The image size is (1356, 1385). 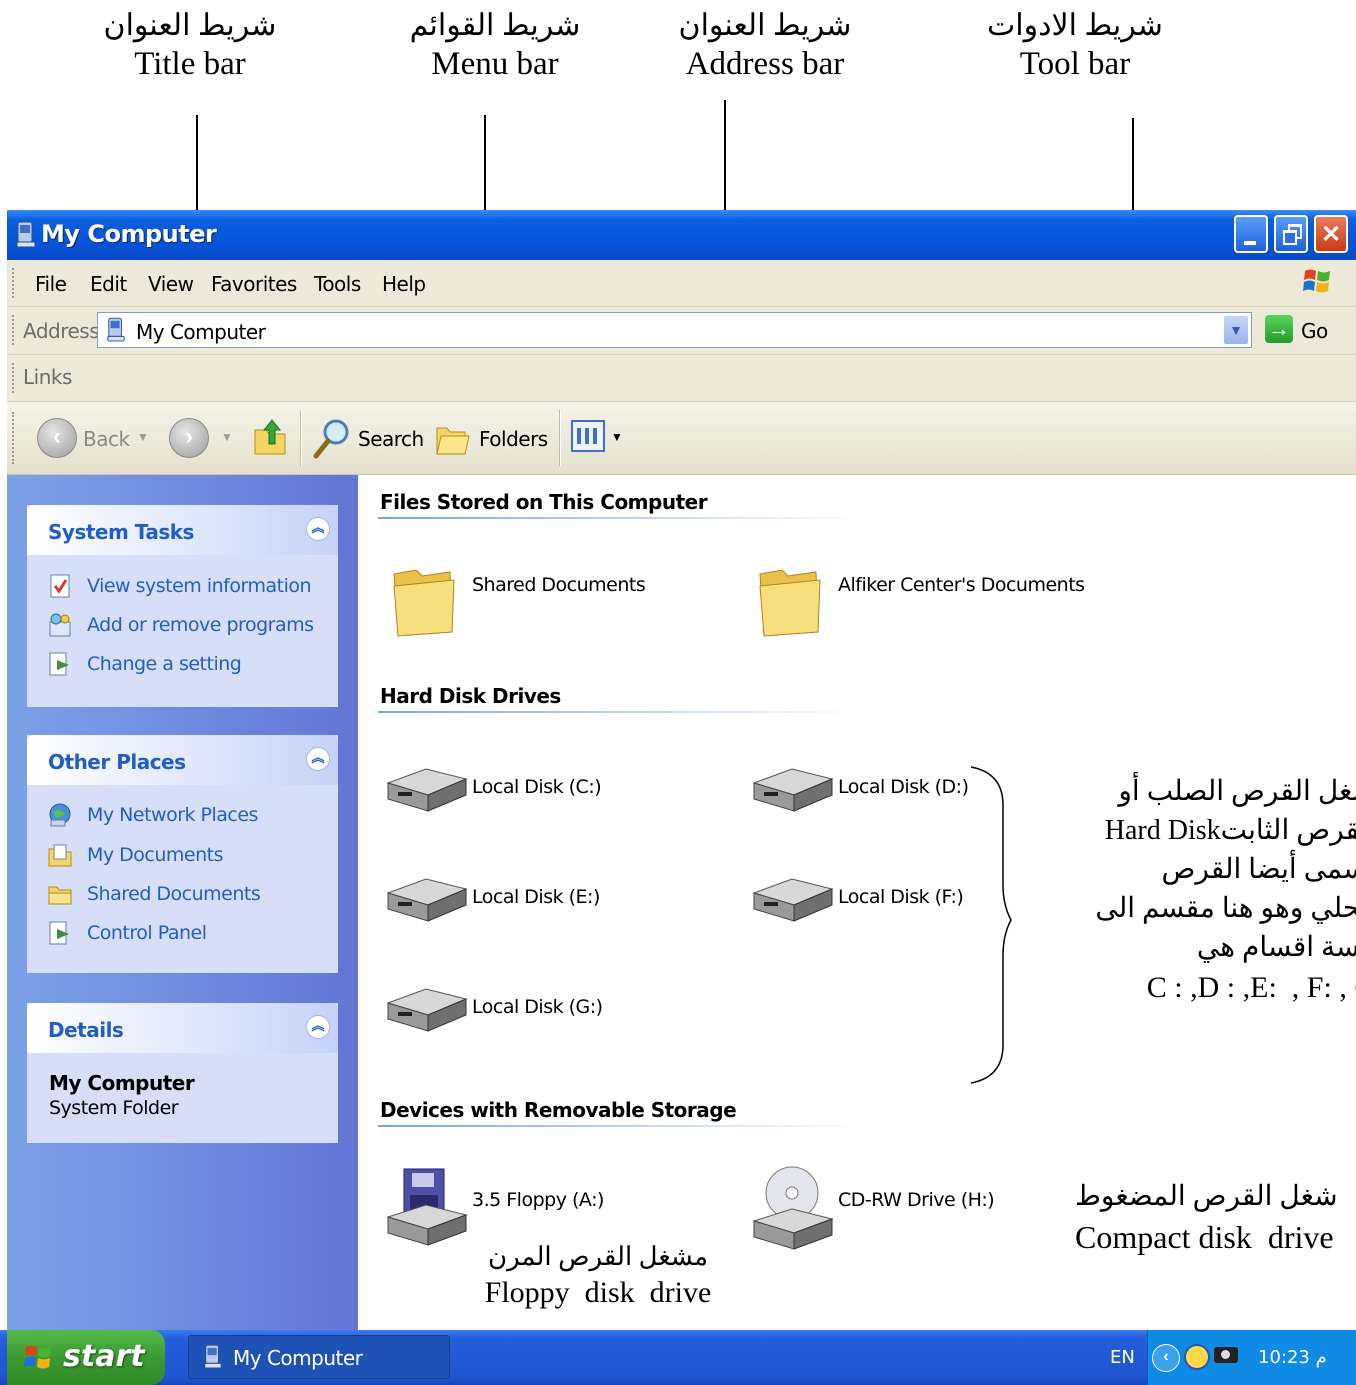 What do you see at coordinates (104, 1356) in the screenshot?
I see `start-label: start` at bounding box center [104, 1356].